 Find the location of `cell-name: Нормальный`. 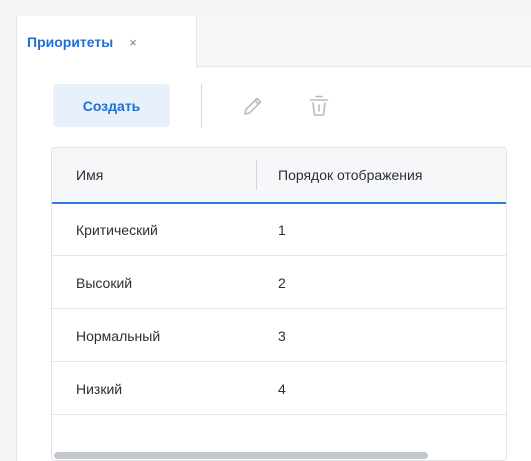

cell-name: Нормальный is located at coordinates (118, 336).